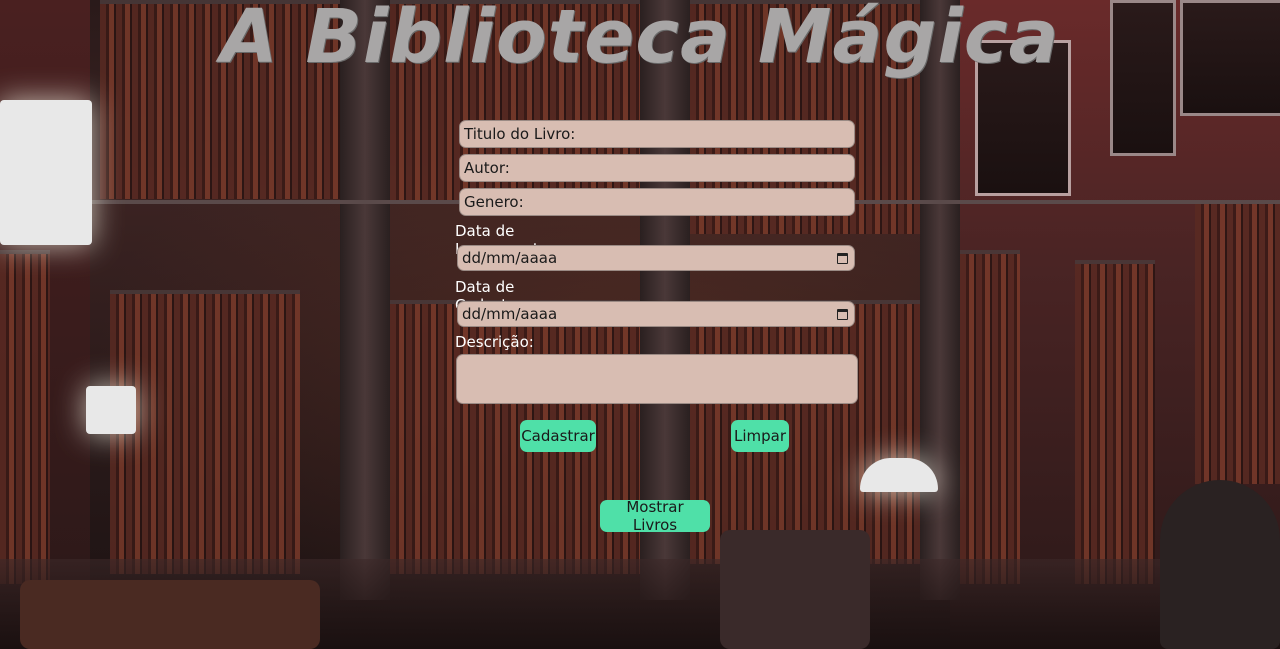 Image resolution: width=1280 pixels, height=649 pixels. What do you see at coordinates (558, 436) in the screenshot?
I see `cadastrar-button: Cadastrar` at bounding box center [558, 436].